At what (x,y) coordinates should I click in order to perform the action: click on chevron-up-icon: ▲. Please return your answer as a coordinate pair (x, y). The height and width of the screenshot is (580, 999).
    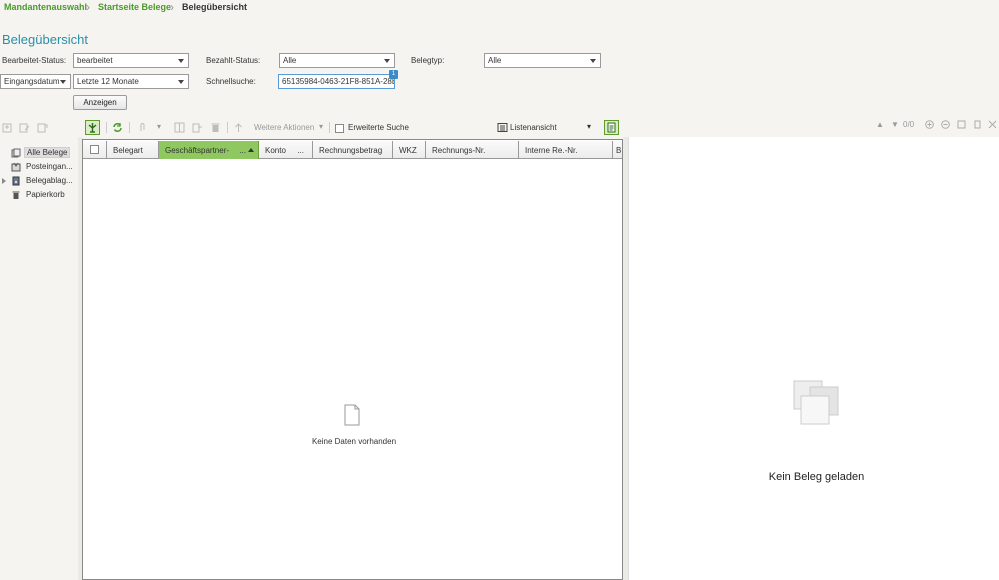
    Looking at the image, I should click on (880, 124).